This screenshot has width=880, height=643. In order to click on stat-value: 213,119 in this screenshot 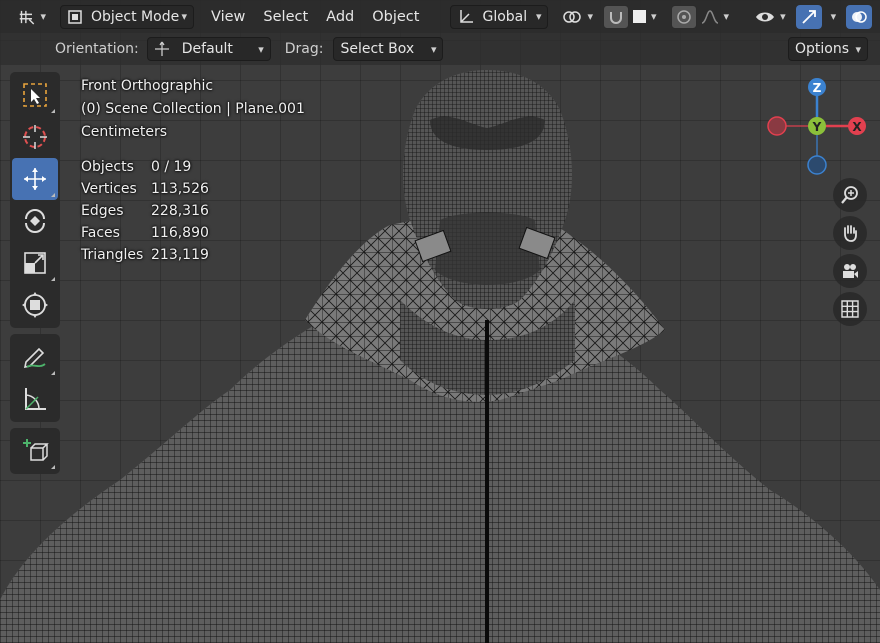, I will do `click(180, 255)`.